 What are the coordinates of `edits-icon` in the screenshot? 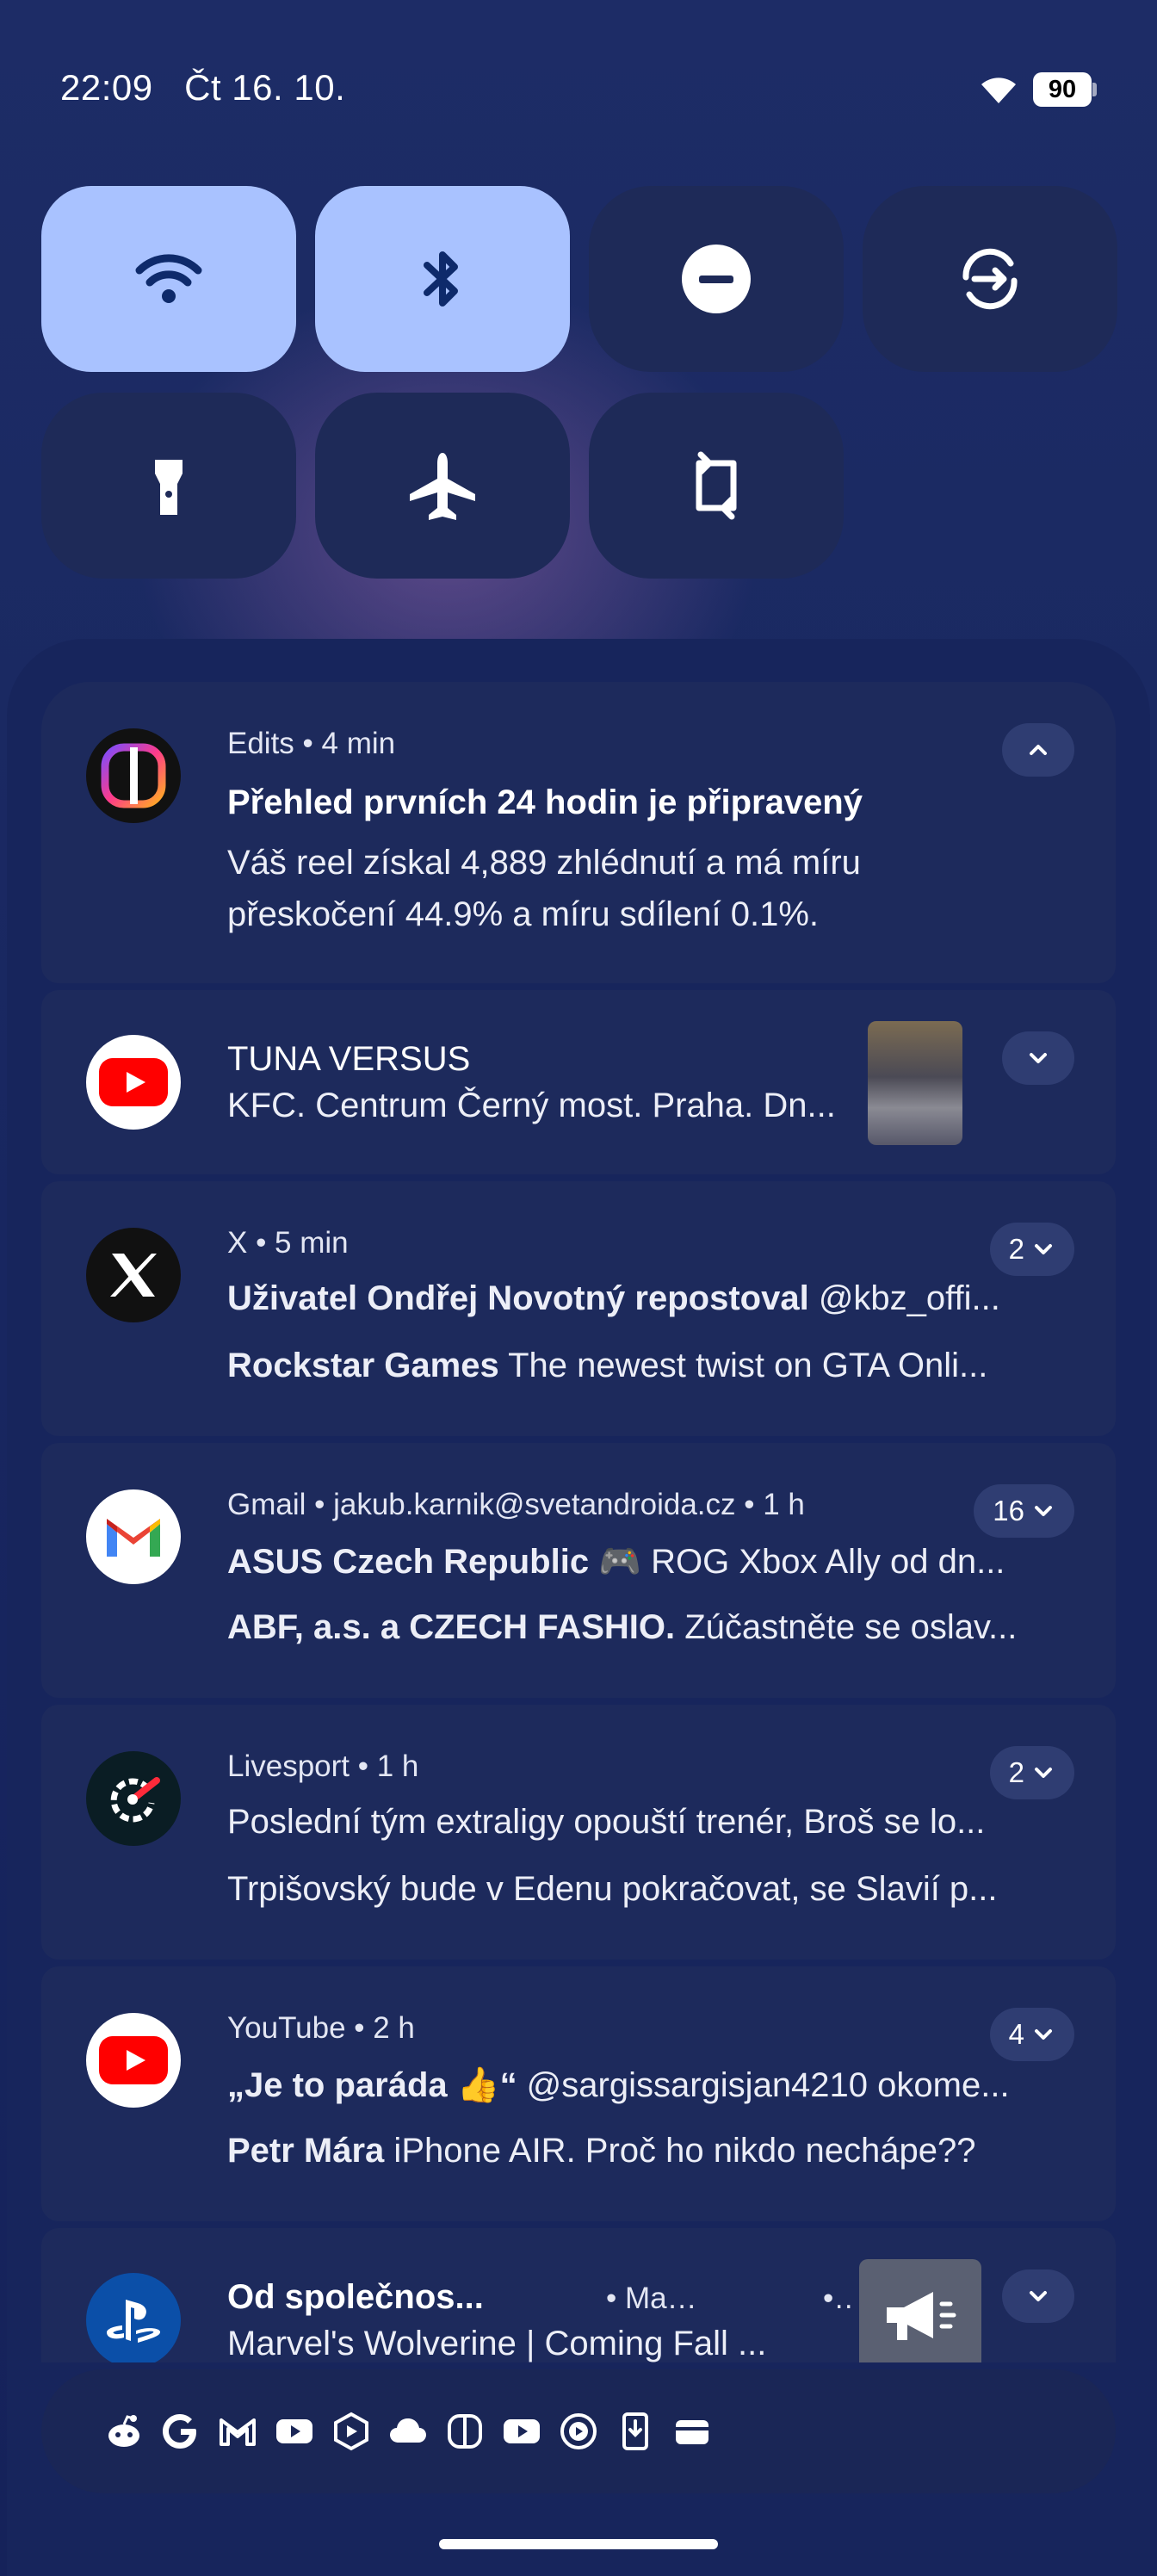 It's located at (134, 775).